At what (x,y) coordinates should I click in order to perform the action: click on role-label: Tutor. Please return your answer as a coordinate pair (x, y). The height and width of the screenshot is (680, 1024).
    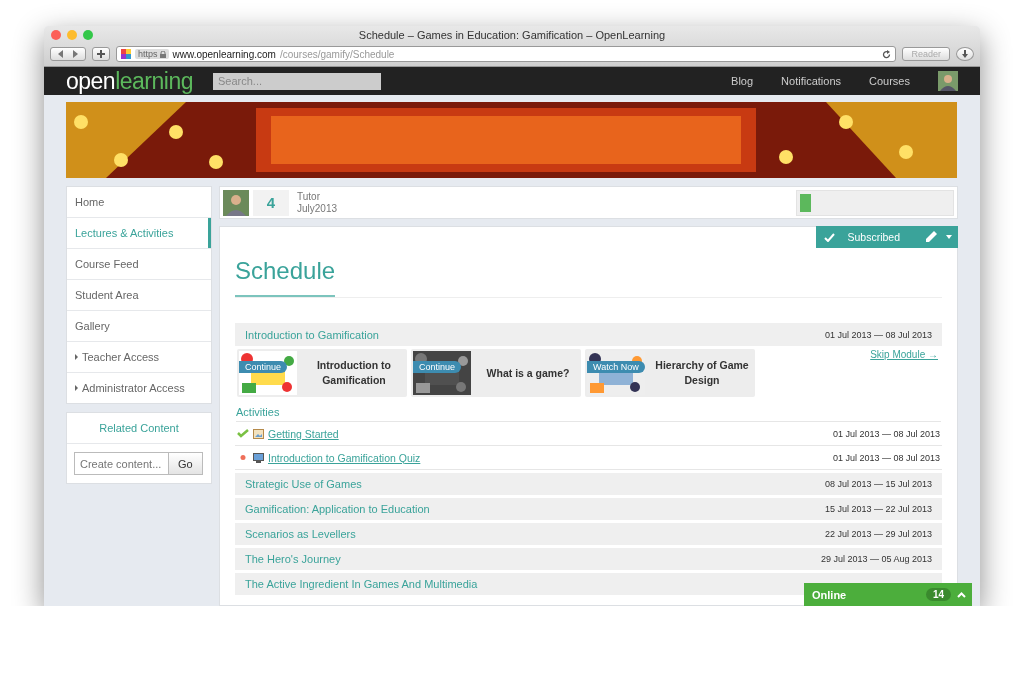
    Looking at the image, I should click on (309, 196).